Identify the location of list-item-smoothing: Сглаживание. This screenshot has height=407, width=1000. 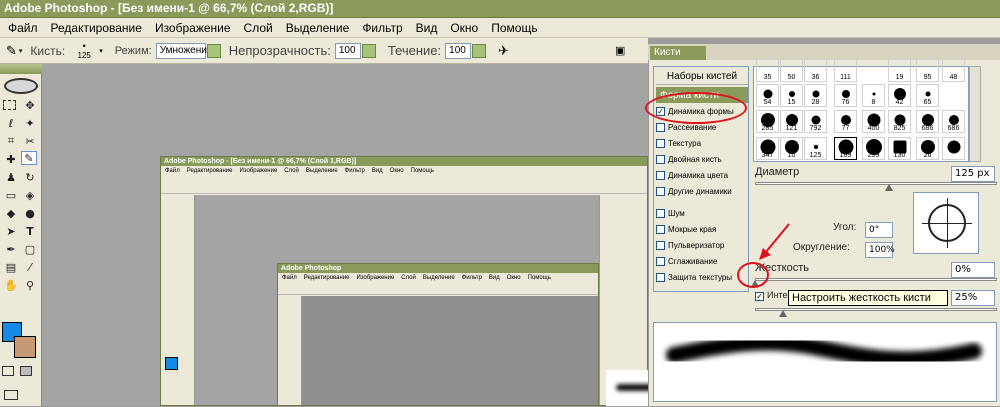
(686, 261).